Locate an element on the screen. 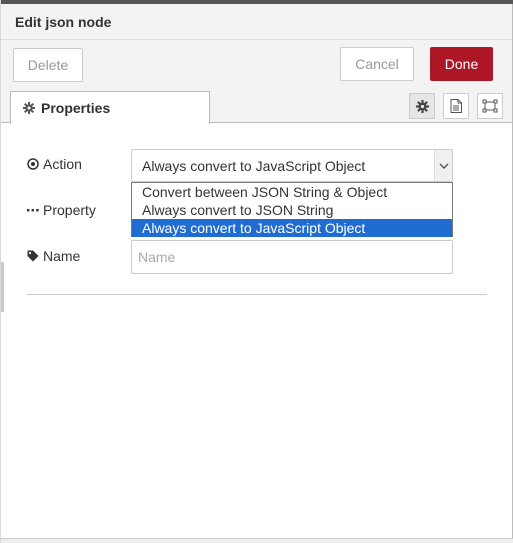 This screenshot has height=543, width=513. tray-header: Edit json node is located at coordinates (256, 22).